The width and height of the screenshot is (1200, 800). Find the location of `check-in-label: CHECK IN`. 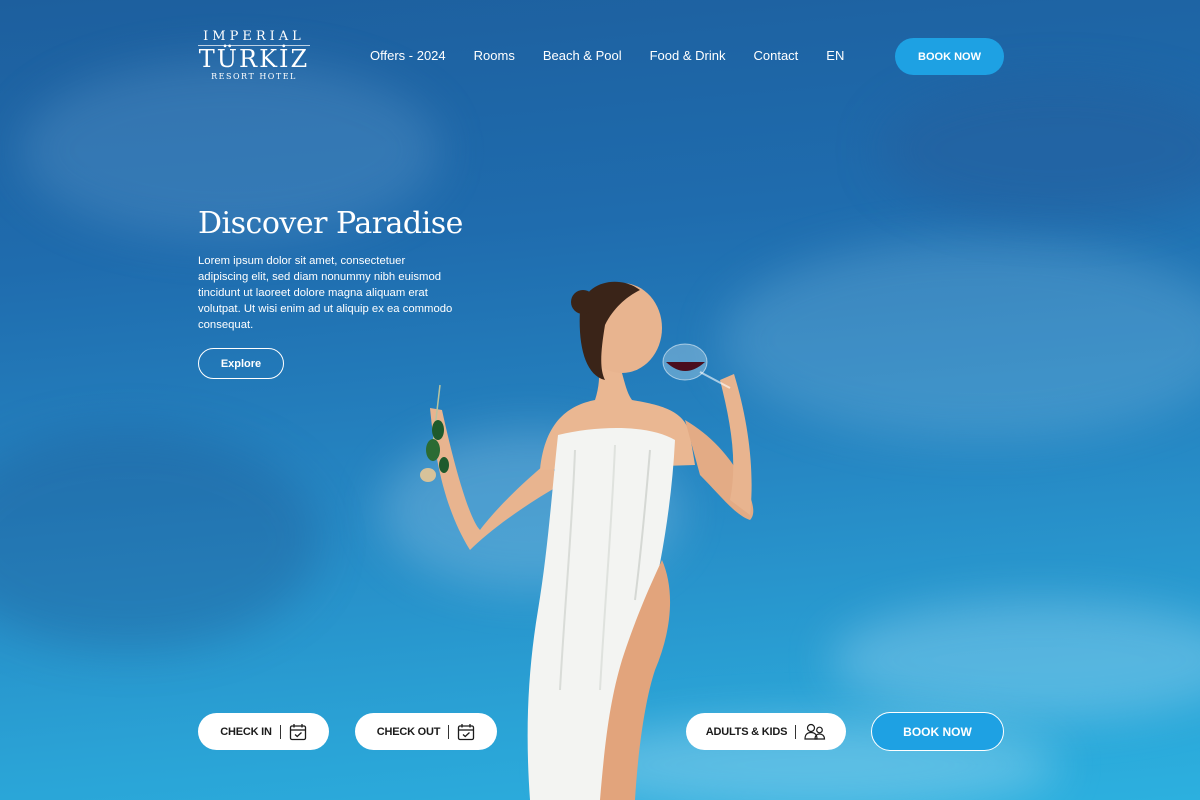

check-in-label: CHECK IN is located at coordinates (246, 731).